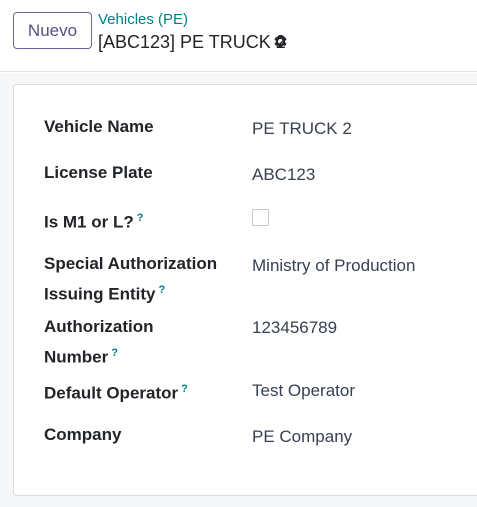  I want to click on control-panel: Nuevo Vehicles (PE) [ABC123] PE TRUCK 2, so click(238, 36).